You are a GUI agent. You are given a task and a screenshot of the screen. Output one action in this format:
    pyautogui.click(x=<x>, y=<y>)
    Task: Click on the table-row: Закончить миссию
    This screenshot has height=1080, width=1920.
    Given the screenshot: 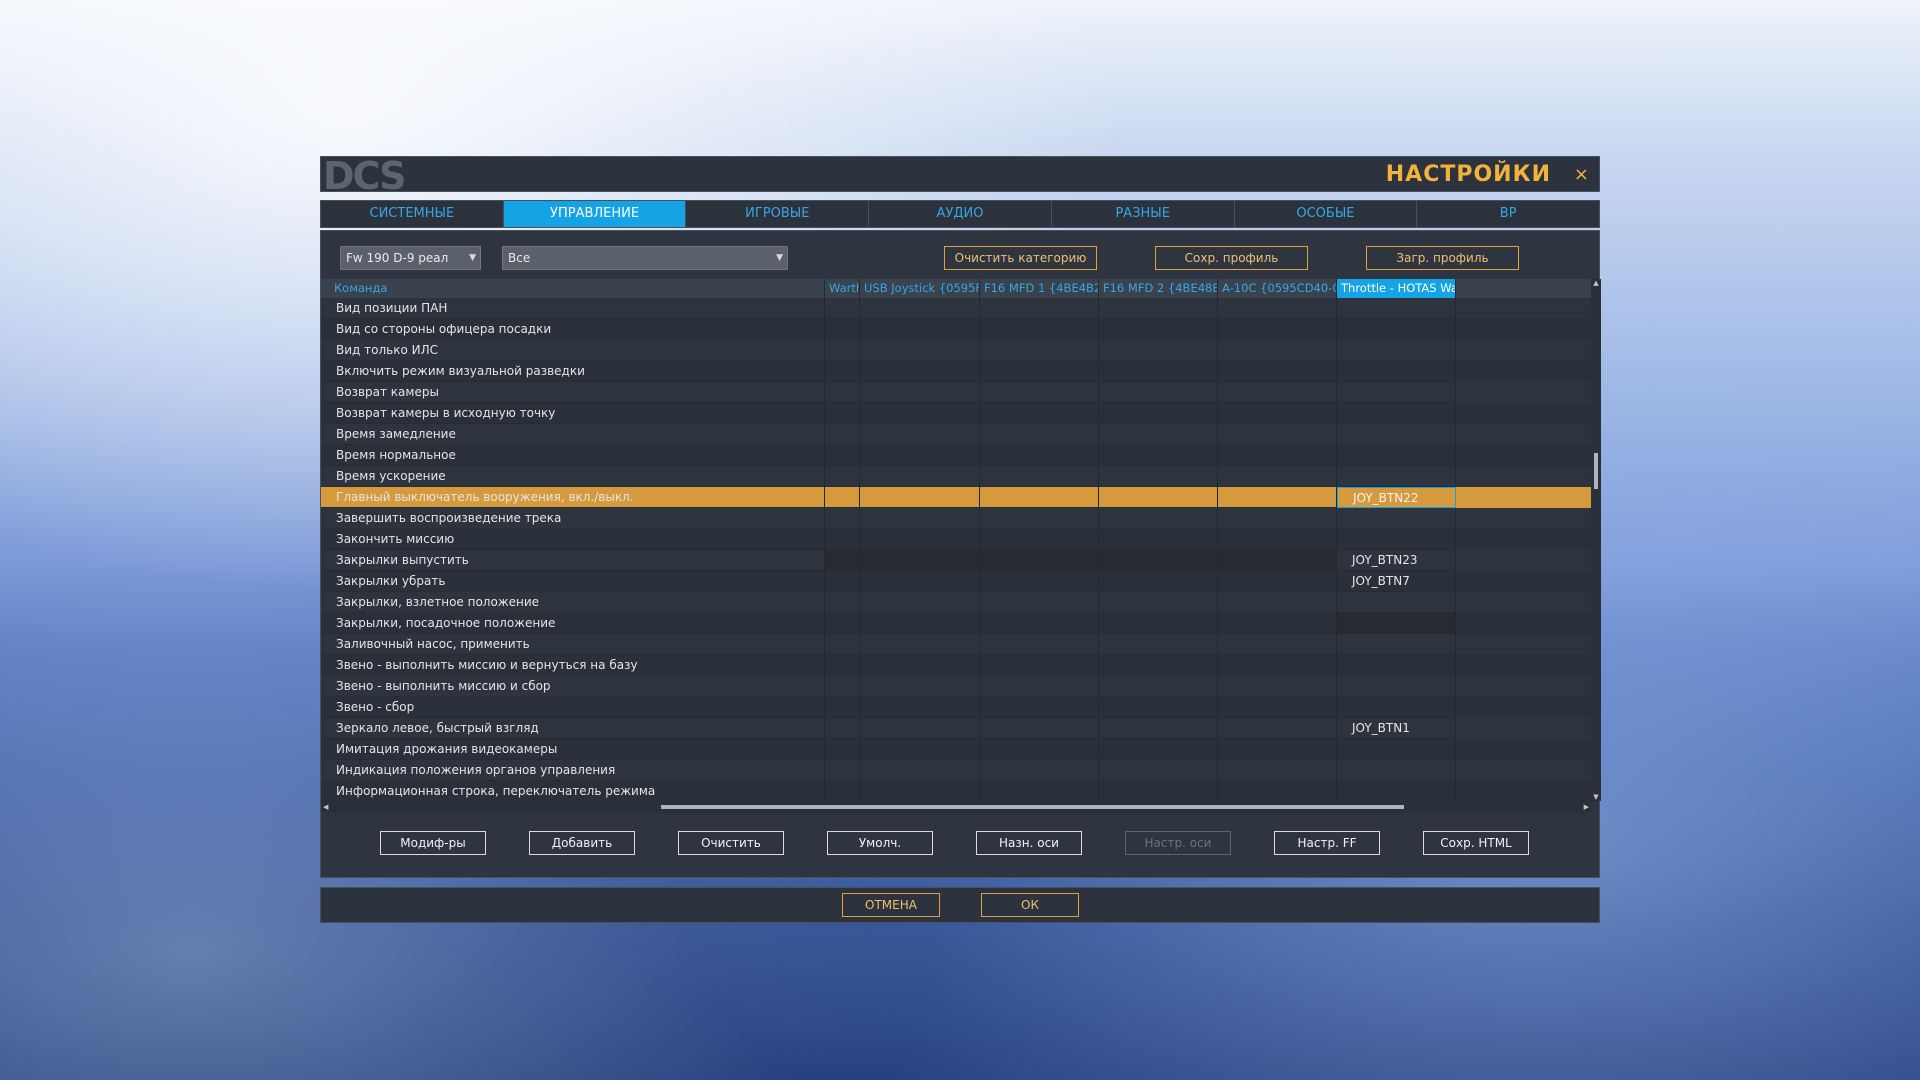 What is the action you would take?
    pyautogui.click(x=956, y=539)
    